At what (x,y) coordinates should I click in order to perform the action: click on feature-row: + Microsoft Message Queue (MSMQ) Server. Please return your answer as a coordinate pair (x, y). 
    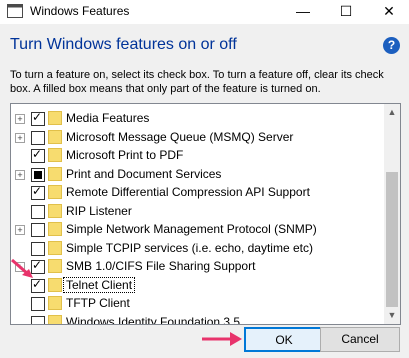
    Looking at the image, I should click on (197, 137).